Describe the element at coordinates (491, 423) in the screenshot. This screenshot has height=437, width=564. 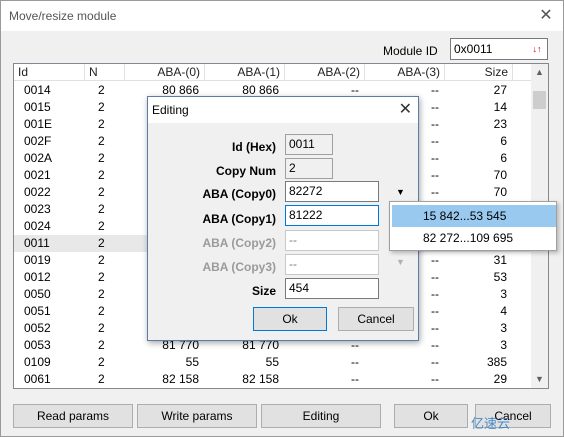
I see `watermark: 亿速云` at that location.